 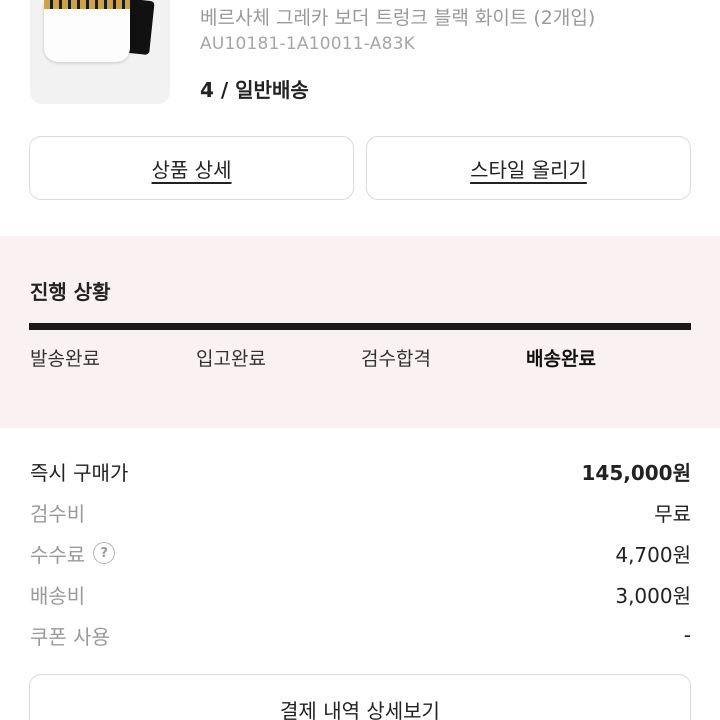 What do you see at coordinates (104, 553) in the screenshot?
I see `question-circle-icon: ?` at bounding box center [104, 553].